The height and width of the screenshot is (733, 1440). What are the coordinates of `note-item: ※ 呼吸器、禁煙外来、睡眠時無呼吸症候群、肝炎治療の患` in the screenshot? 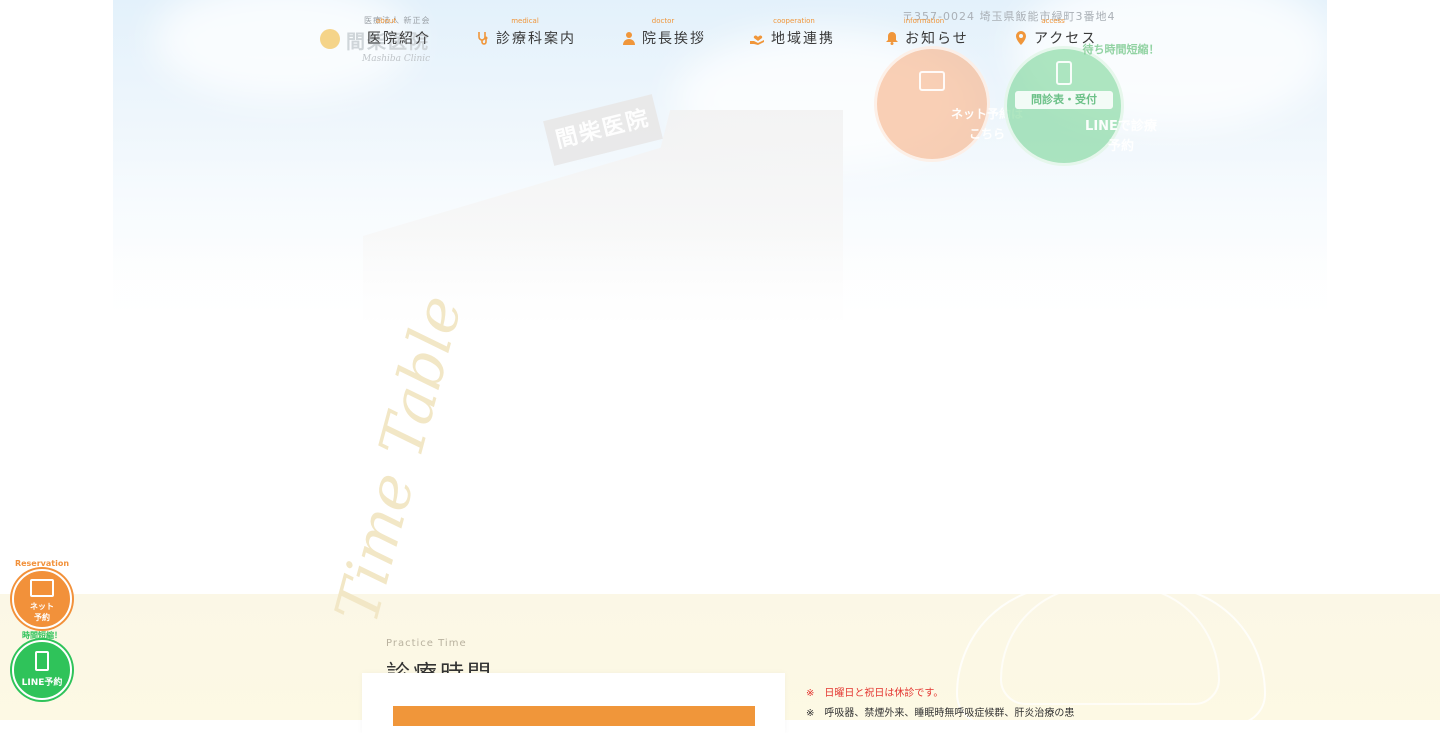 It's located at (956, 714).